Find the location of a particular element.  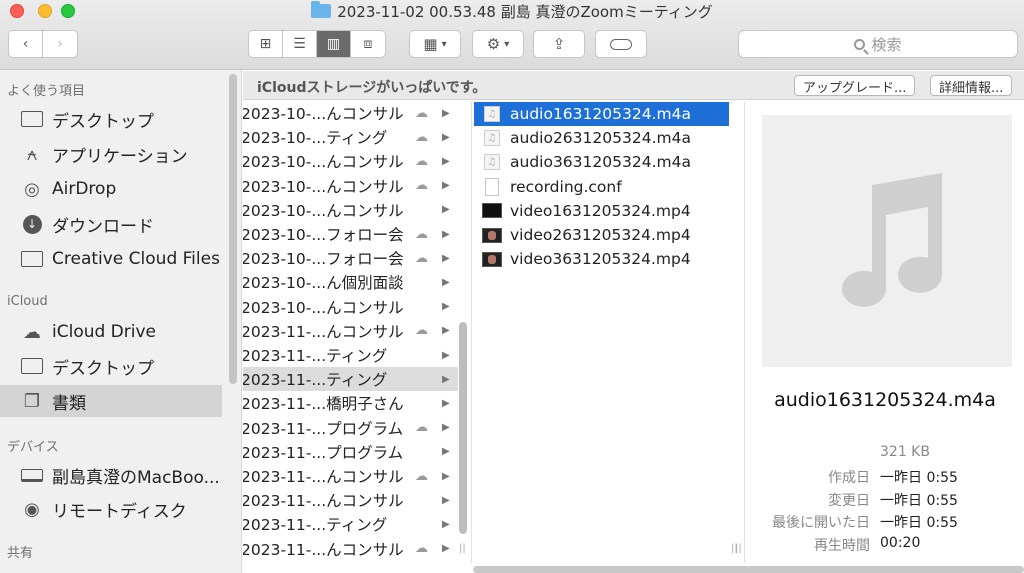

window-title: 2023-11-02 00.53.48 副島 真澄のZoomミーティング is located at coordinates (525, 12).